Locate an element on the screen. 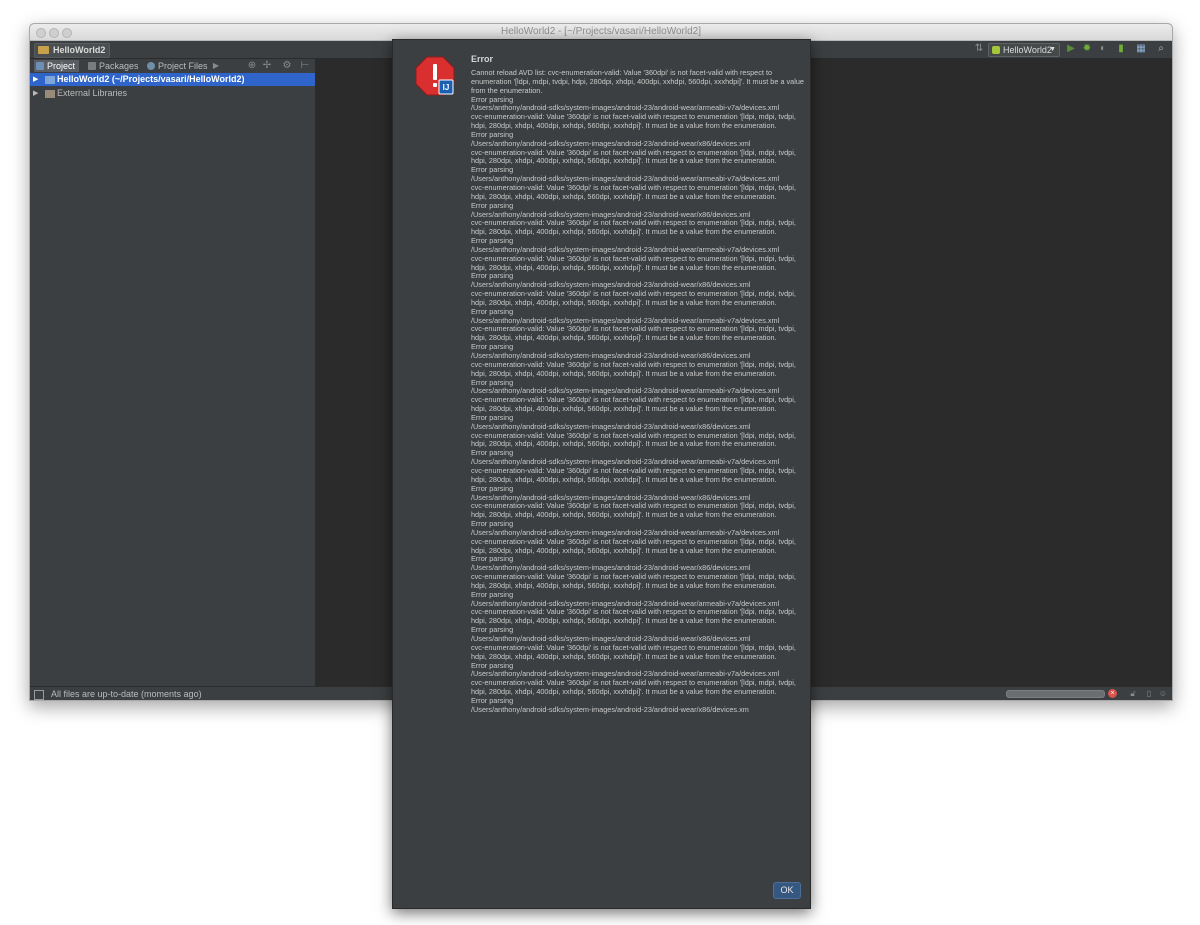  project-structure-icon: ▦ is located at coordinates (1141, 49).